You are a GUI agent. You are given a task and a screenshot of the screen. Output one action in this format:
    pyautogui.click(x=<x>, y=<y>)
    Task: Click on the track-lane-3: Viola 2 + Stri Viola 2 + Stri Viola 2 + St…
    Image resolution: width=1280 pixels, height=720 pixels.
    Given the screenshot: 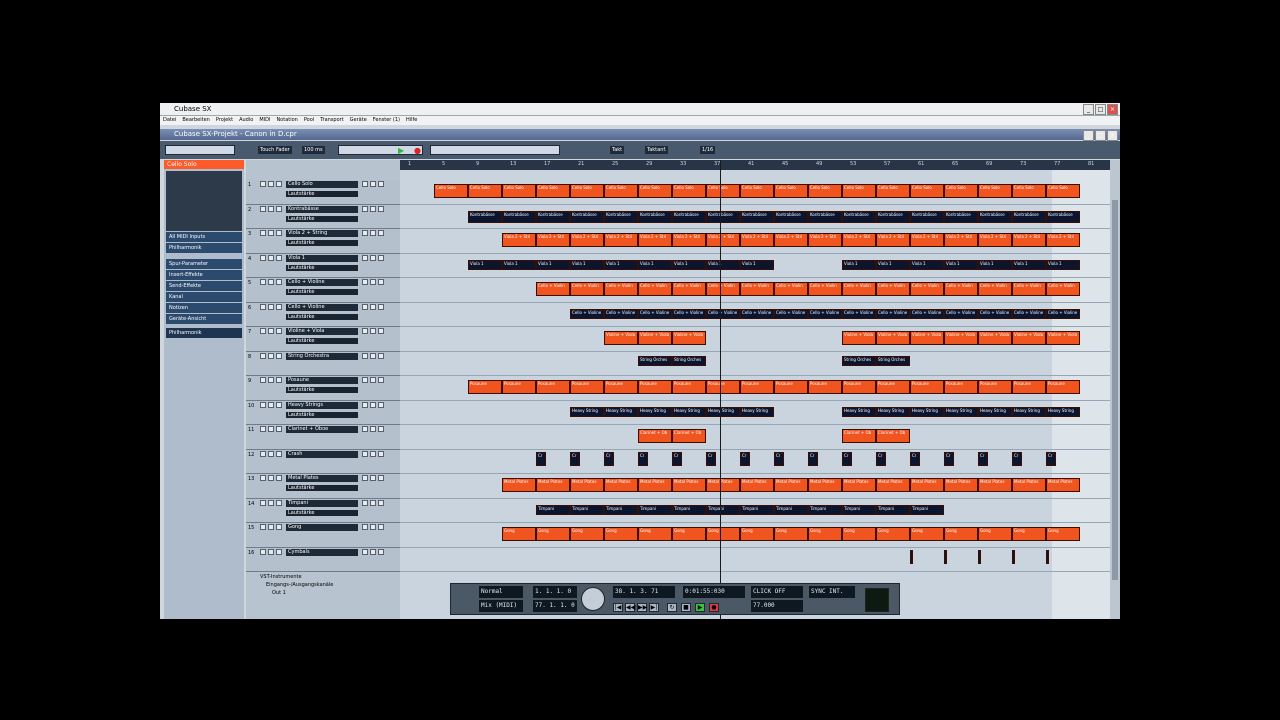 What is the action you would take?
    pyautogui.click(x=755, y=241)
    